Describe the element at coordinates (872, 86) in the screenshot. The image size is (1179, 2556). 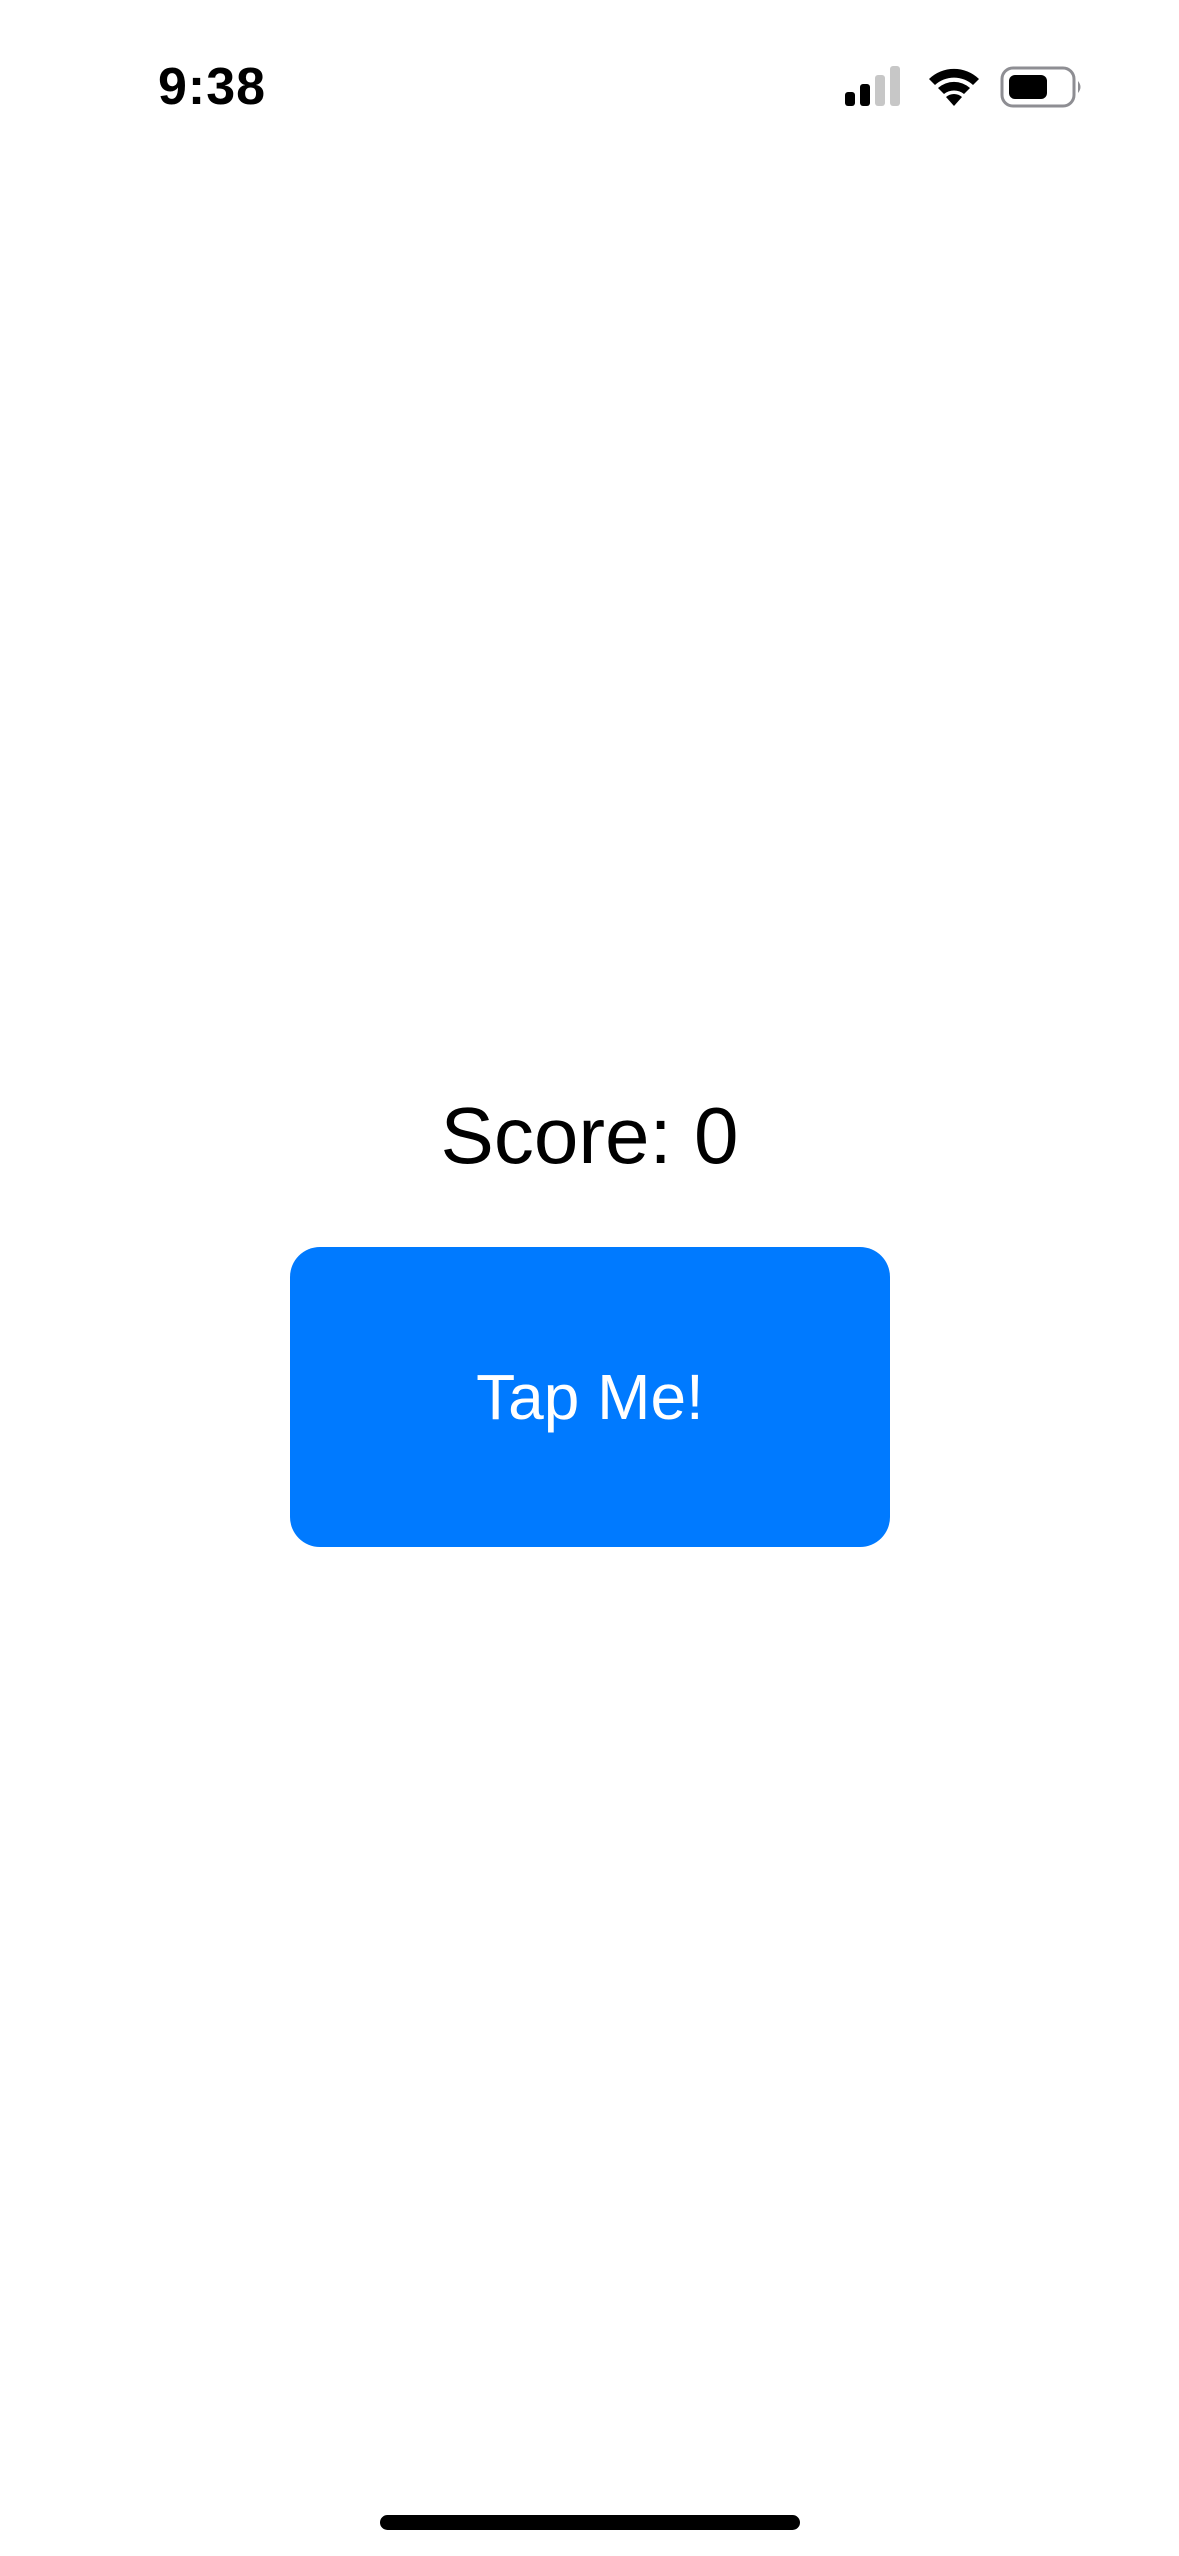
I see `cellular-signal-icon` at that location.